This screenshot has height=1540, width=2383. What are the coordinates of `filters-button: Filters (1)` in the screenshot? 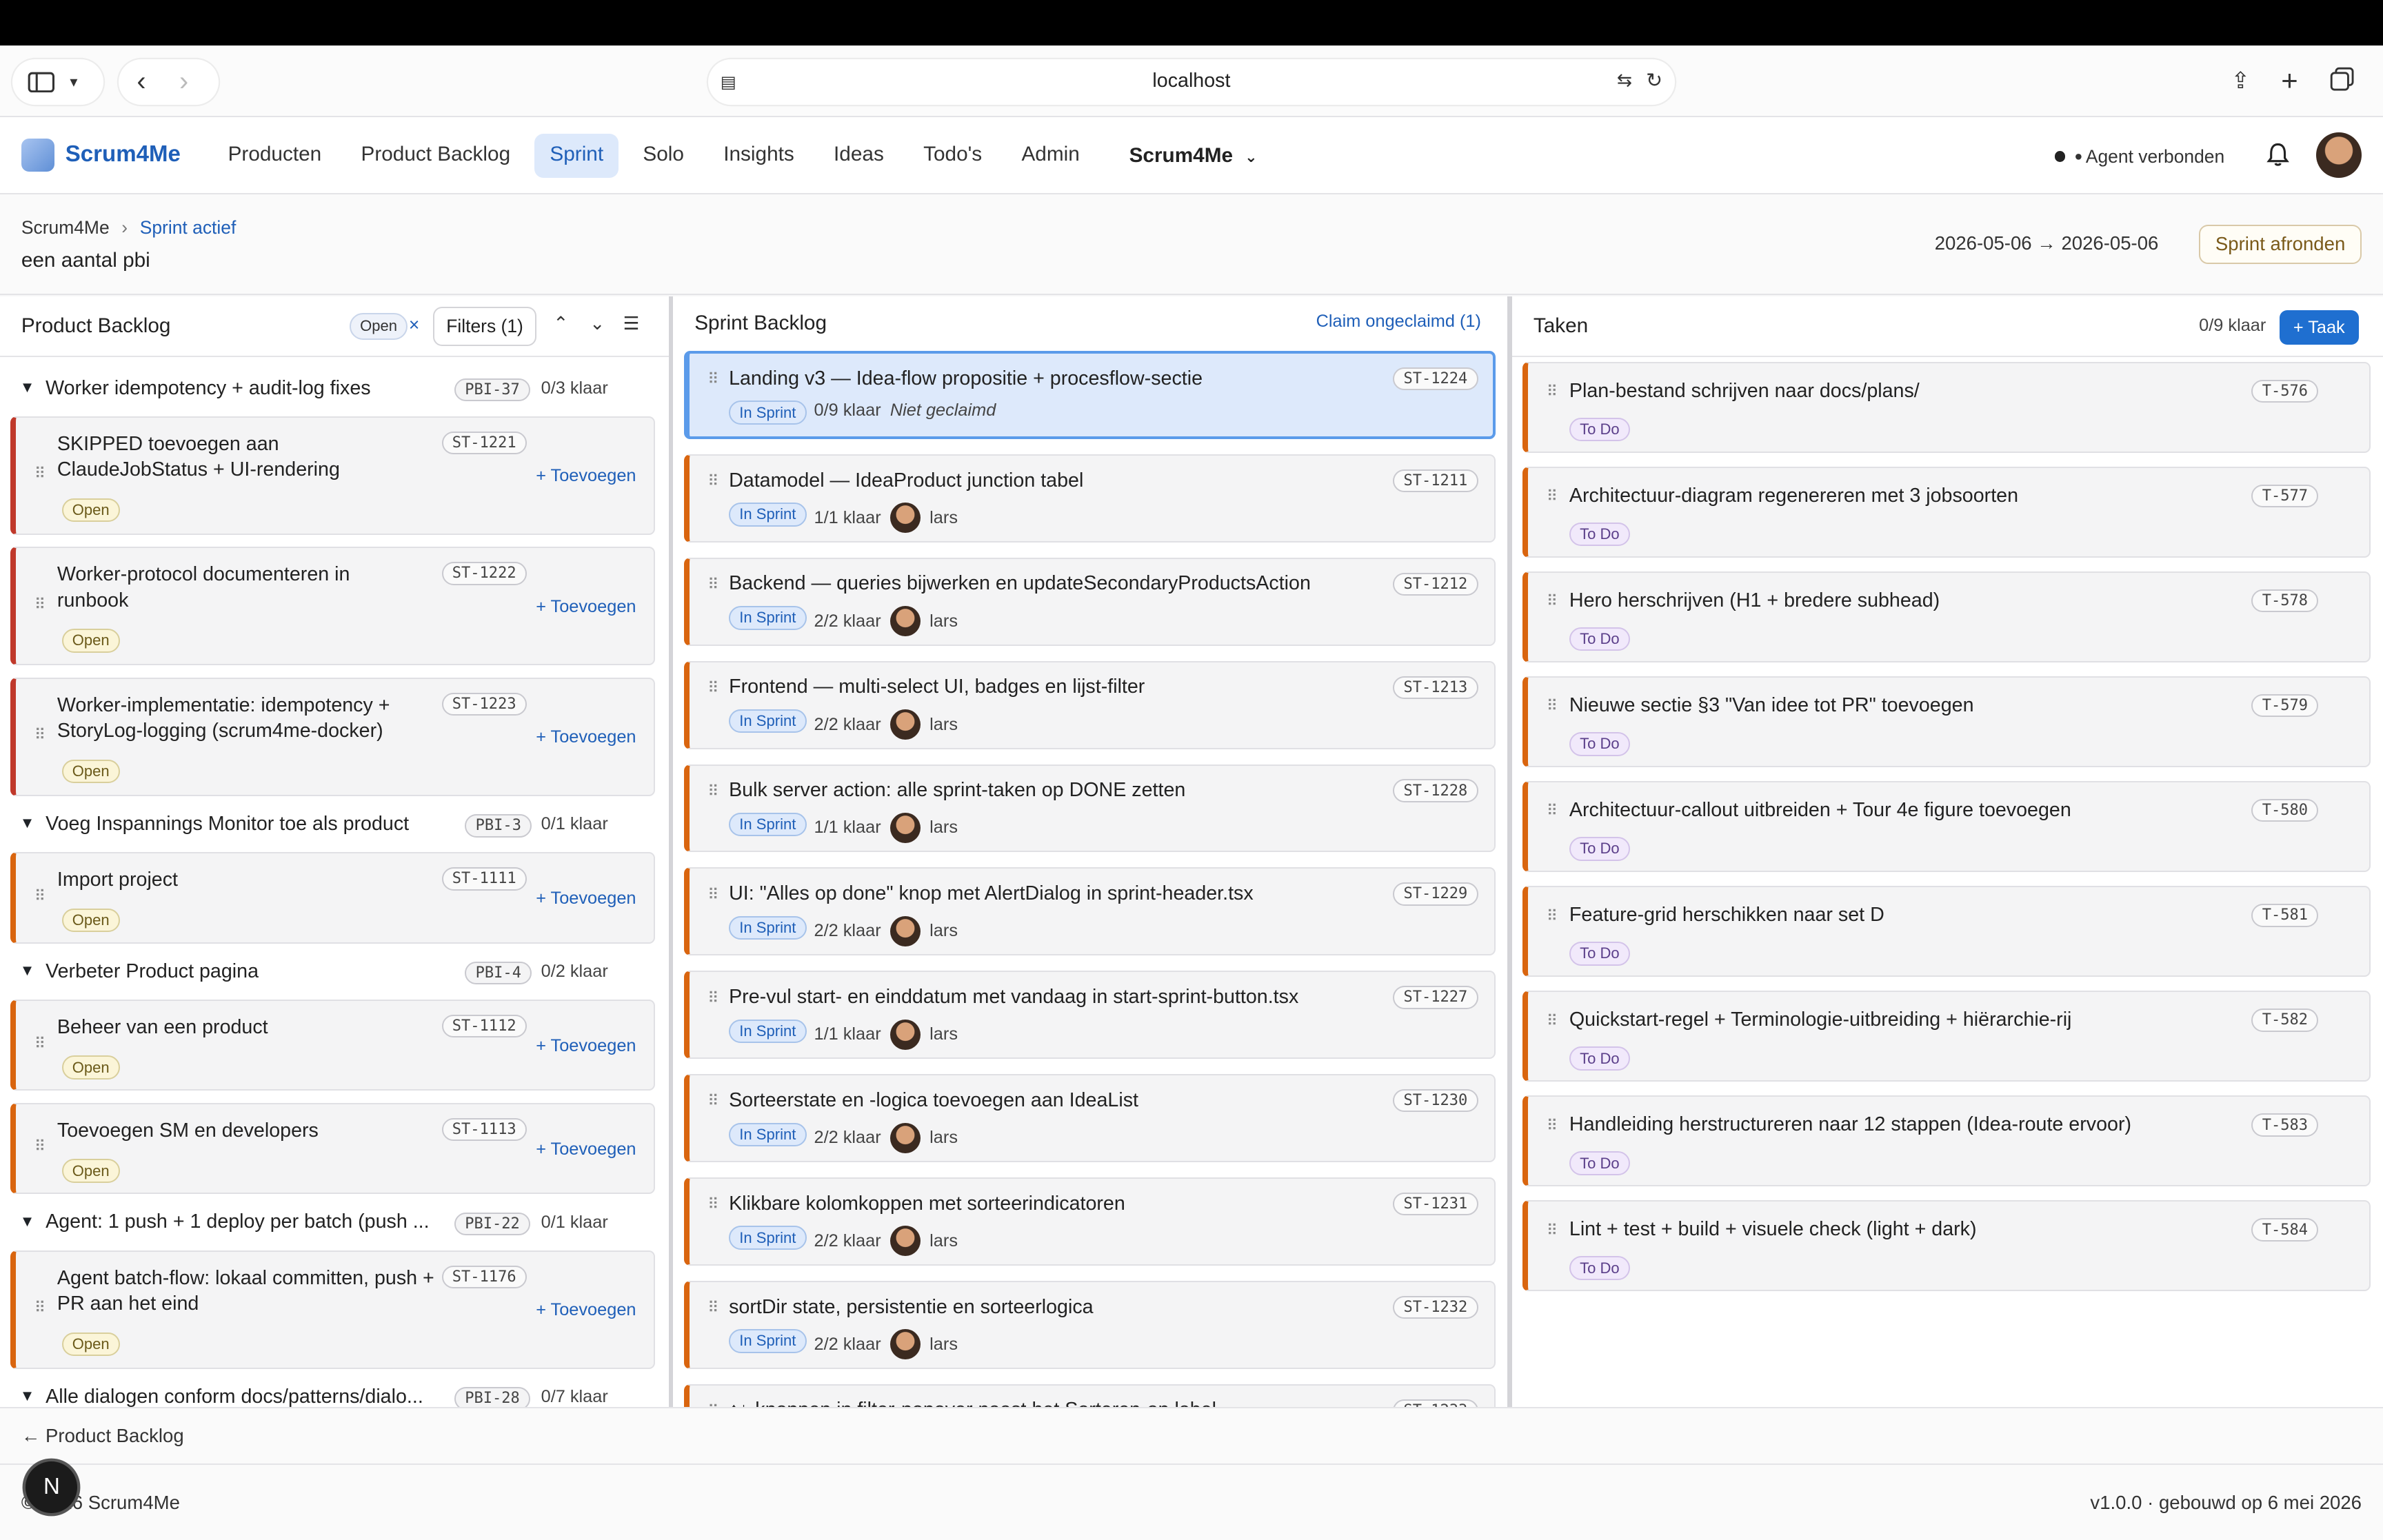 It's located at (484, 327).